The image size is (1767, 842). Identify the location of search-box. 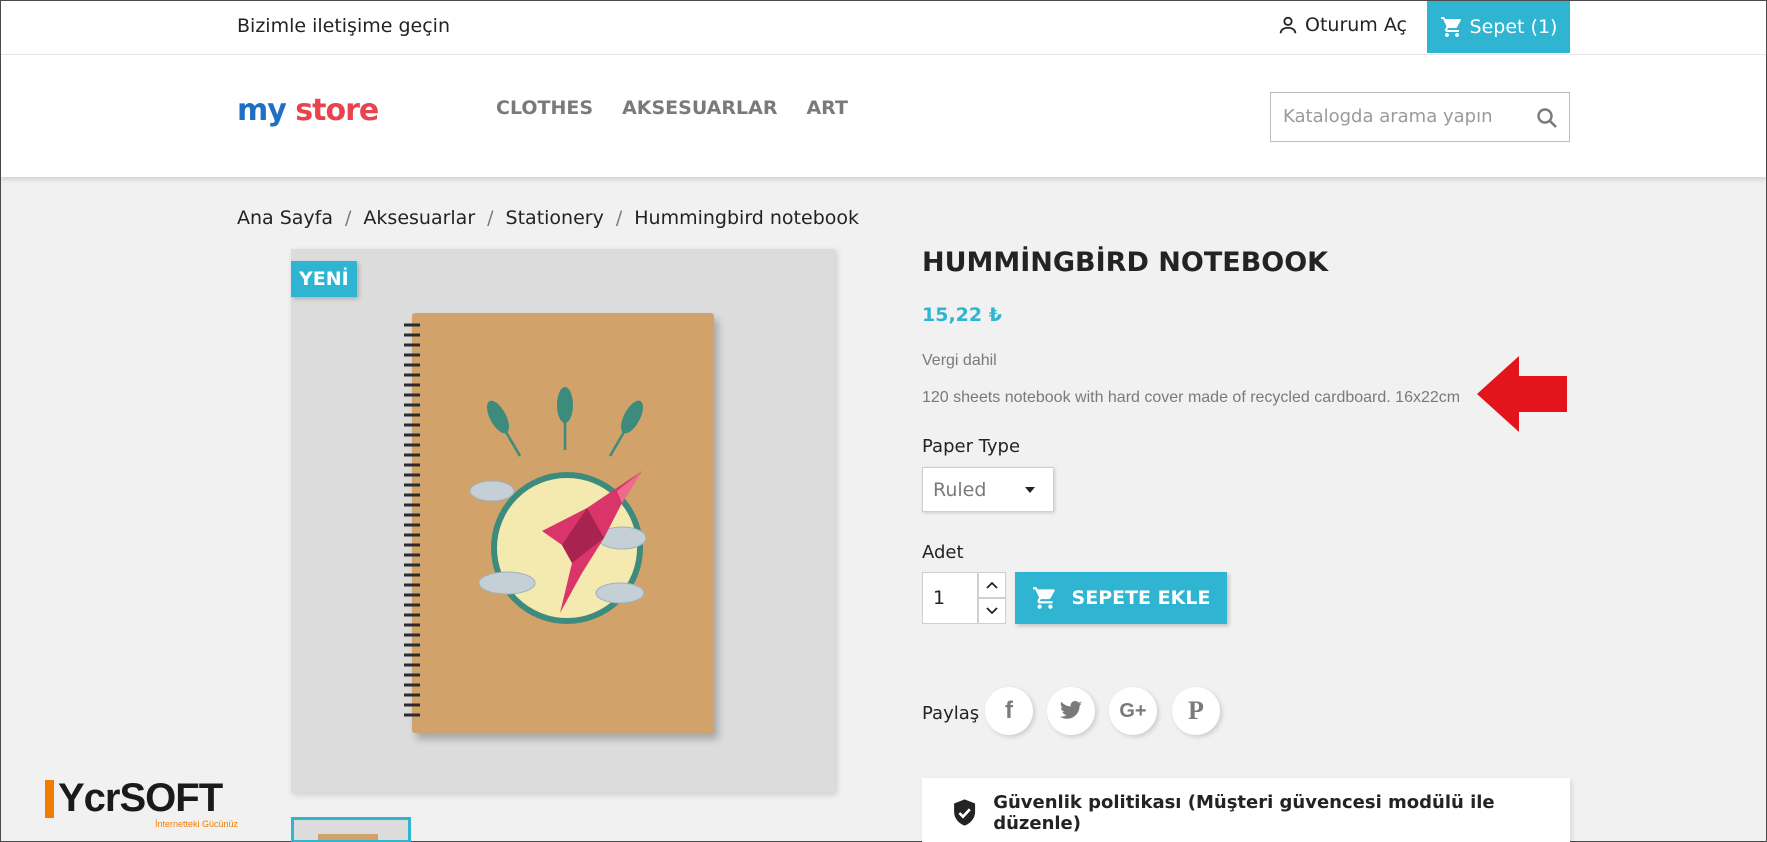
(1420, 117).